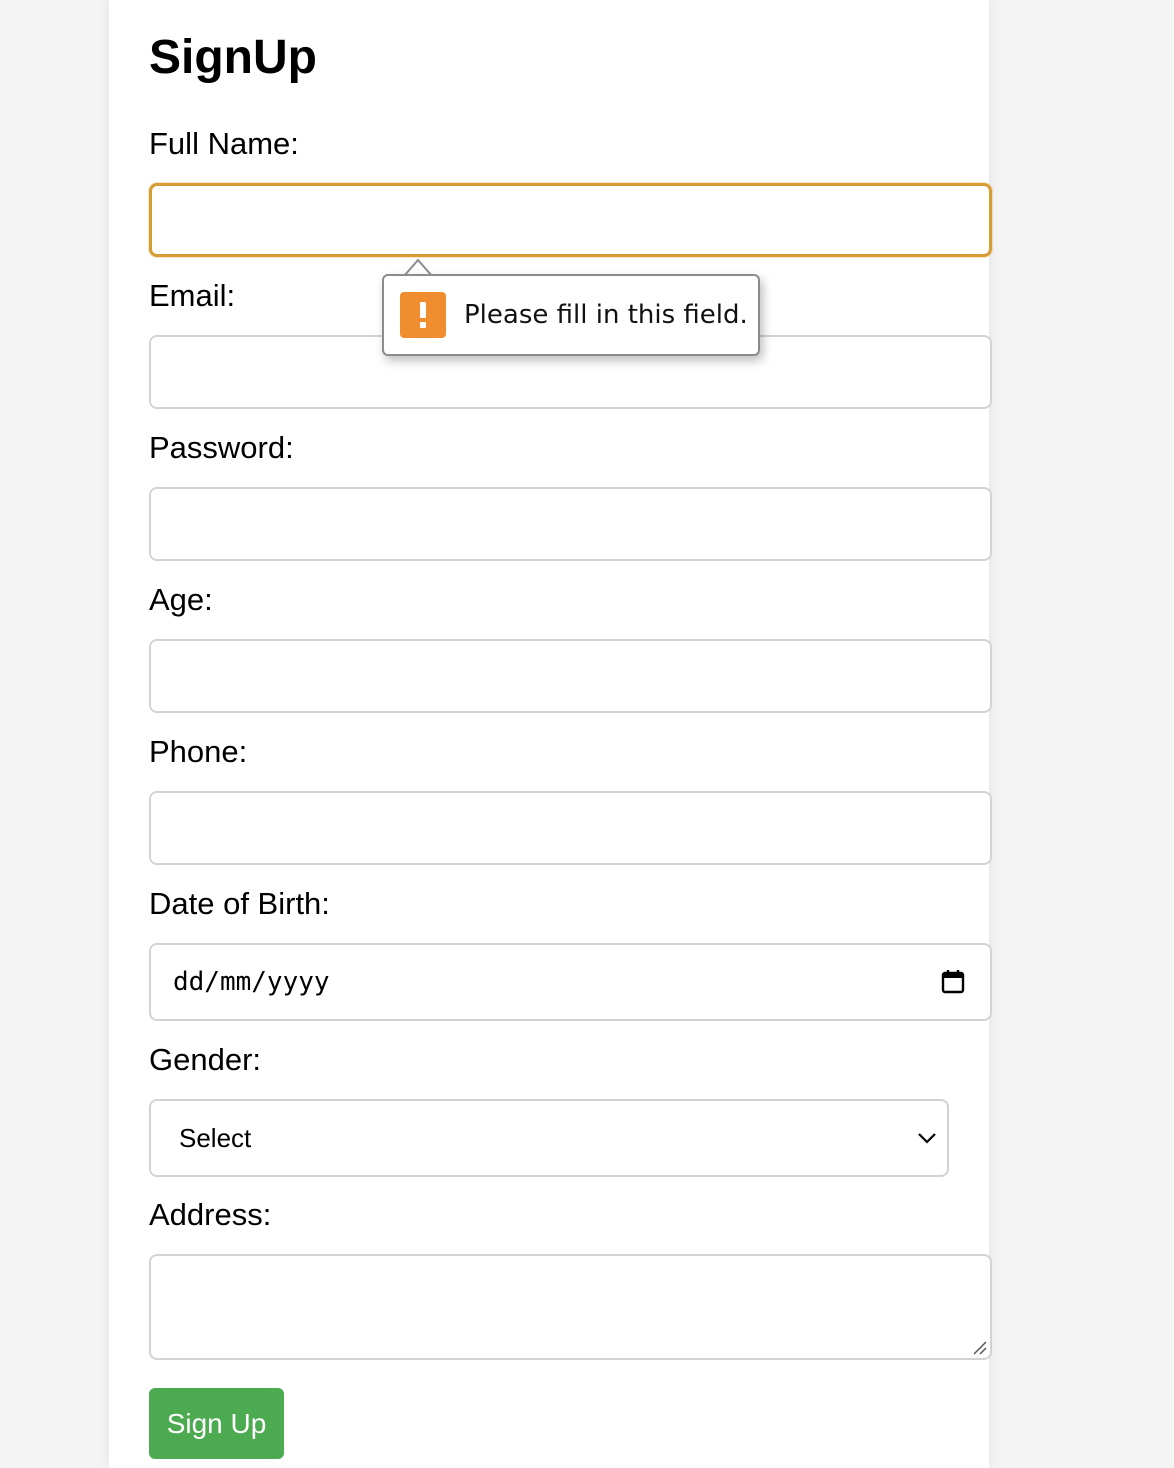 The height and width of the screenshot is (1468, 1174). Describe the element at coordinates (198, 751) in the screenshot. I see `phone-label: Phone:` at that location.